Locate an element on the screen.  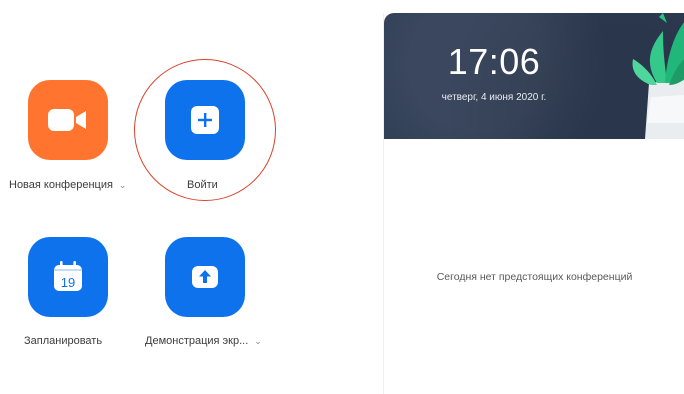
plus-icon is located at coordinates (205, 120).